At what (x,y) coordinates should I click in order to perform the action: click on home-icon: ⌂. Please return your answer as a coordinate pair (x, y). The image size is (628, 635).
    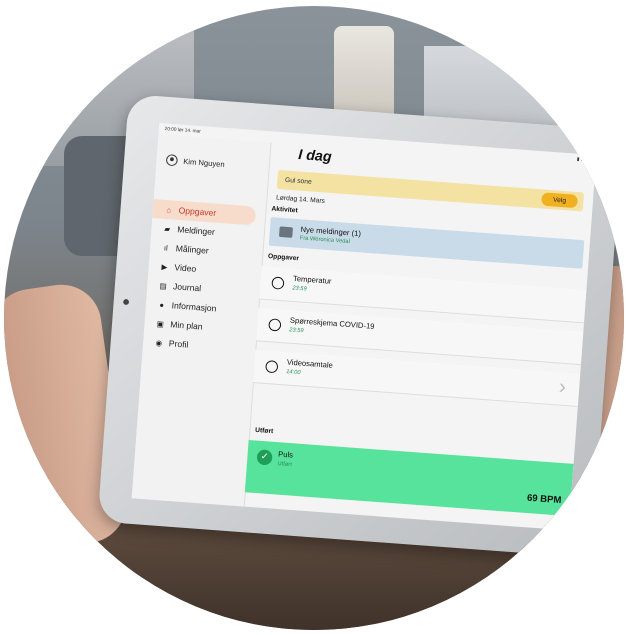
    Looking at the image, I should click on (169, 210).